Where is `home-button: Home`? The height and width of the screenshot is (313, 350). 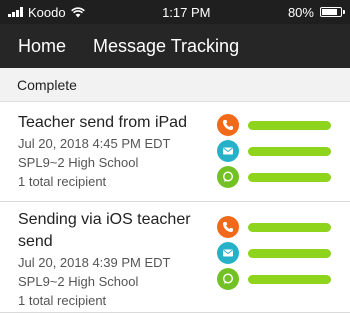
home-button: Home is located at coordinates (42, 46).